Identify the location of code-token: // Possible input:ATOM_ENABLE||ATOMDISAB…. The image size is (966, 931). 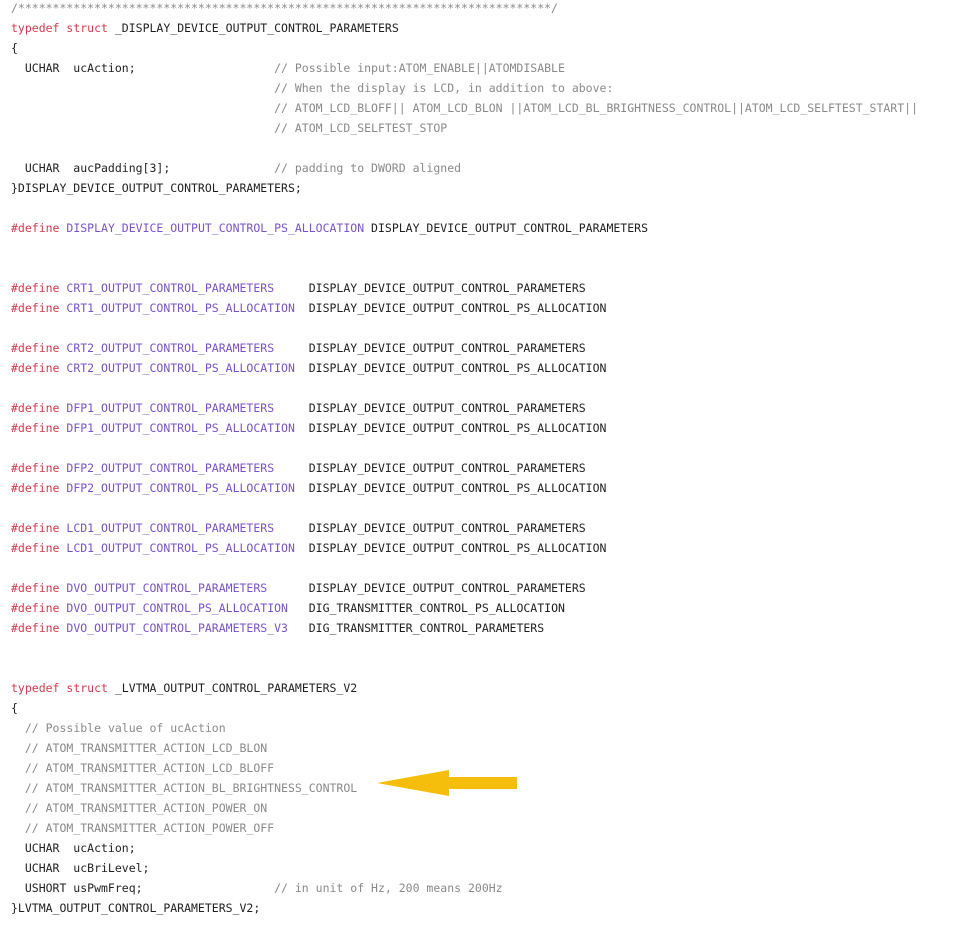
(419, 68).